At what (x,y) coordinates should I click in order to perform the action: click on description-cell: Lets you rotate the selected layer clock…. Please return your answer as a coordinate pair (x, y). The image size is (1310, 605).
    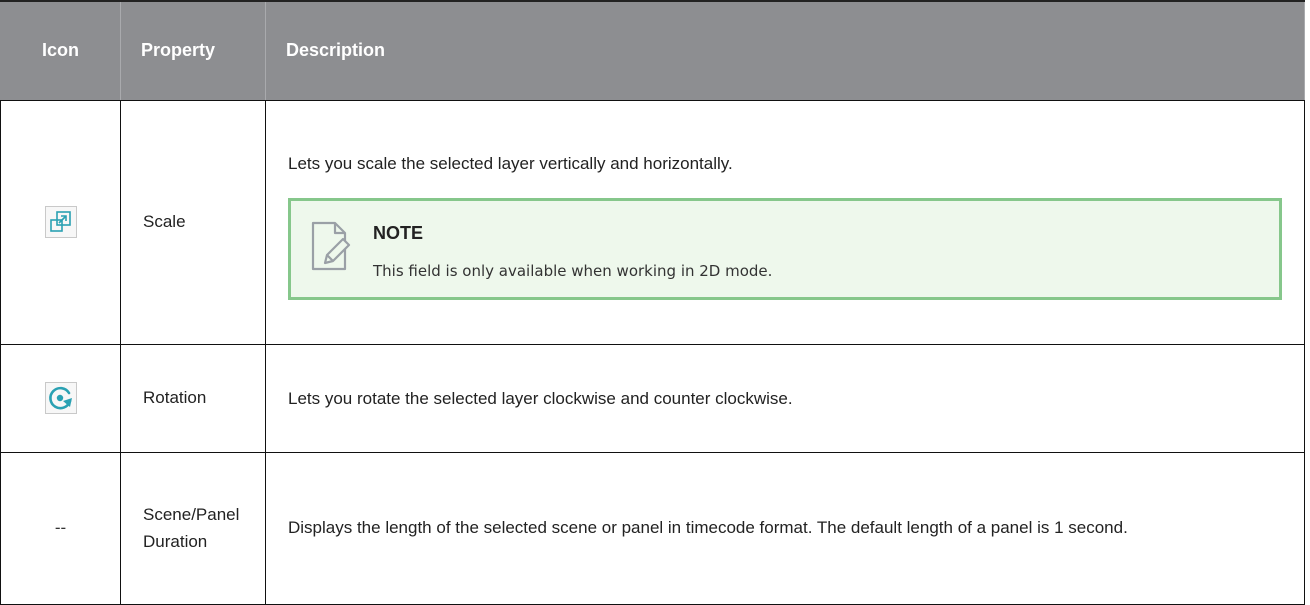
    Looking at the image, I should click on (785, 398).